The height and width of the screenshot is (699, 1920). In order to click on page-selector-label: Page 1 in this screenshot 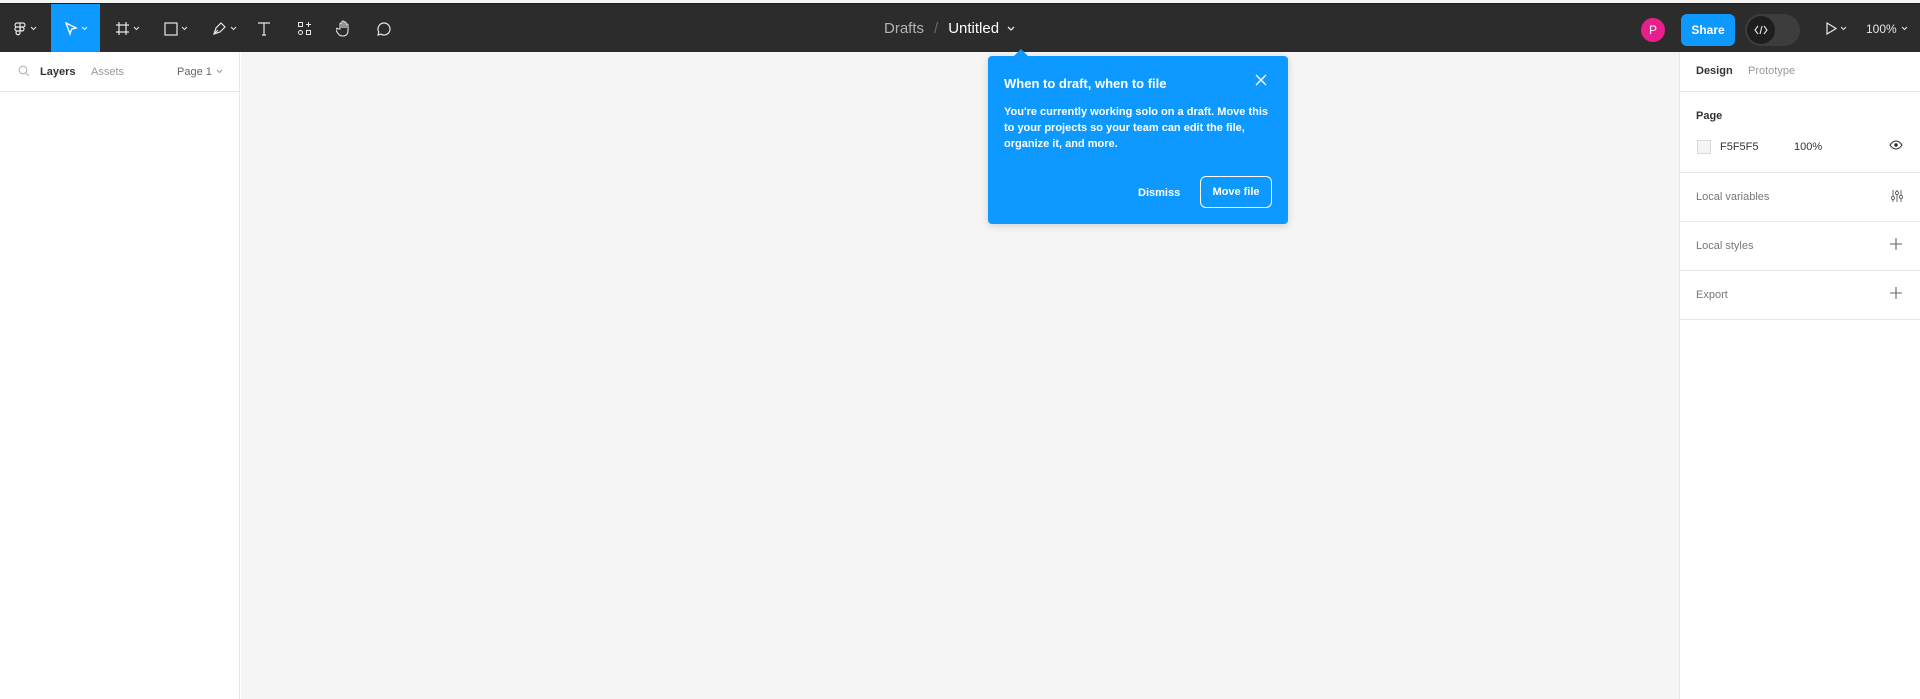, I will do `click(194, 71)`.